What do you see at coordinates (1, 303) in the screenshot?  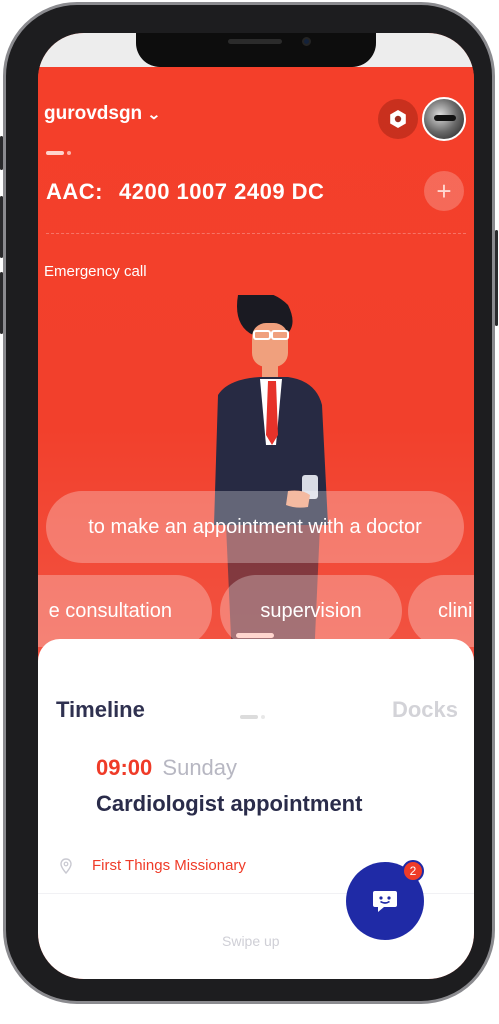 I see `volume-down-button` at bounding box center [1, 303].